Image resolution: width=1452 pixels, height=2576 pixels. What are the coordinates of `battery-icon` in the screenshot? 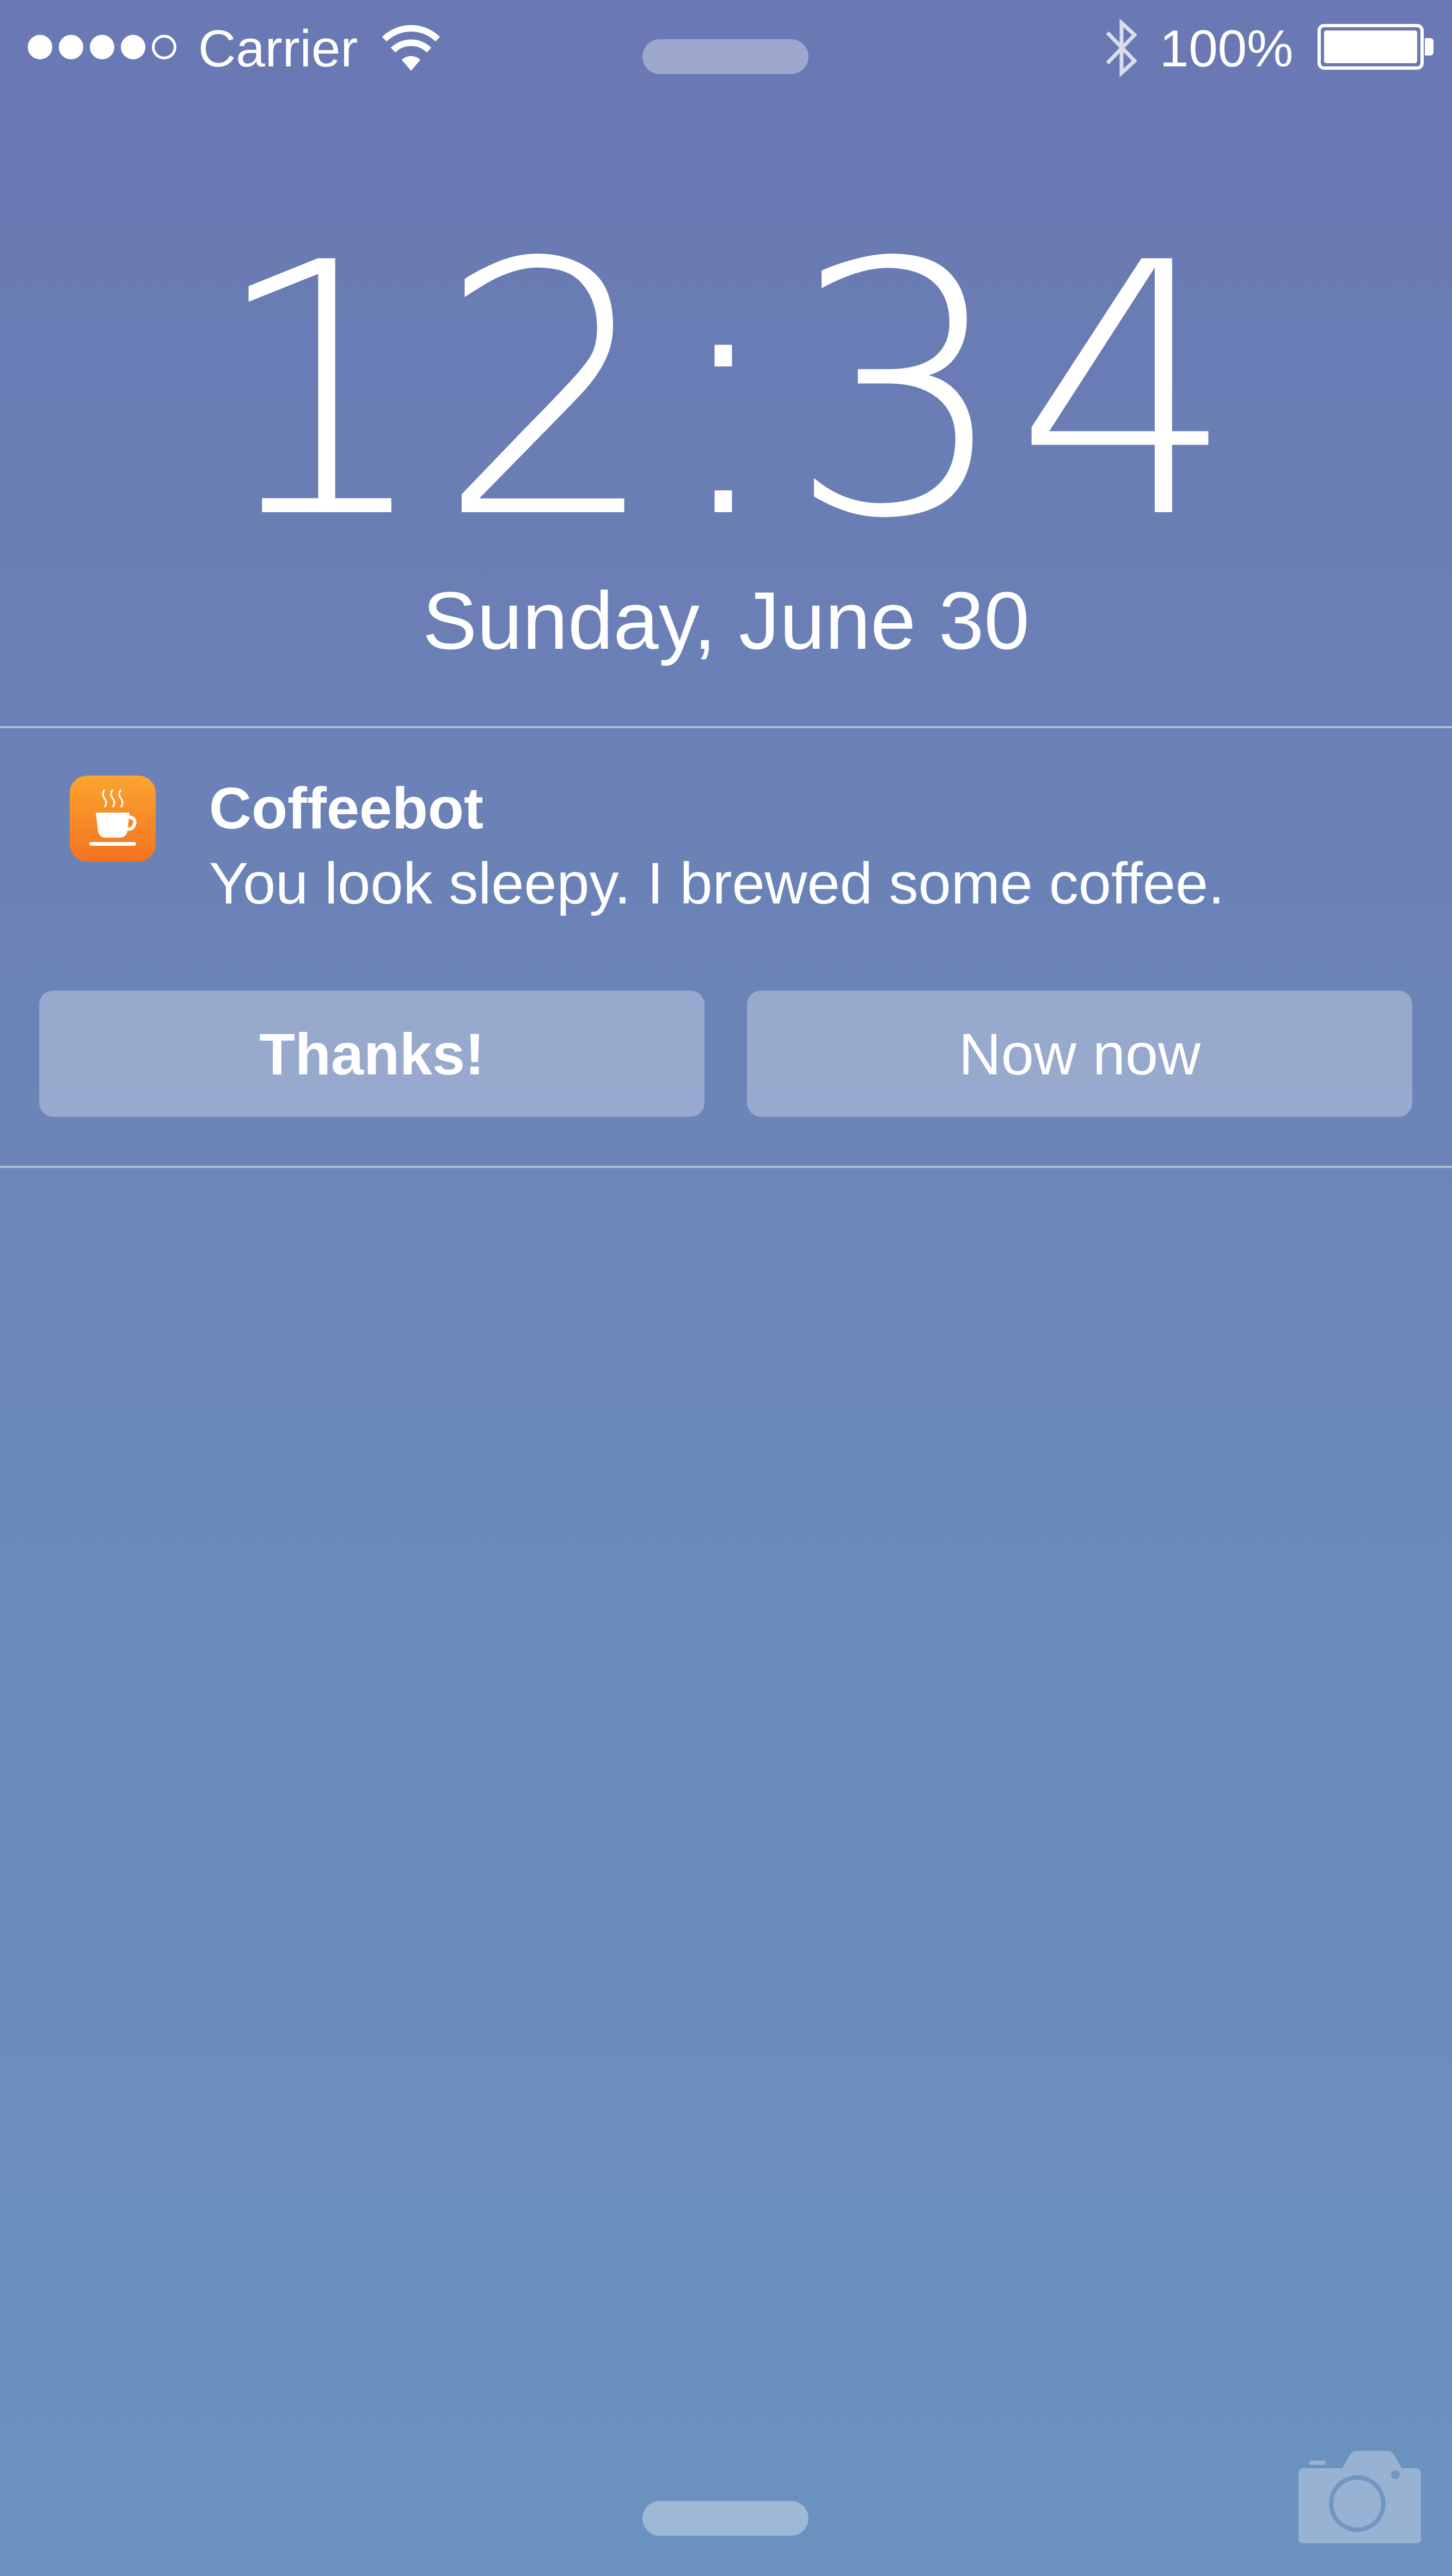 It's located at (1371, 47).